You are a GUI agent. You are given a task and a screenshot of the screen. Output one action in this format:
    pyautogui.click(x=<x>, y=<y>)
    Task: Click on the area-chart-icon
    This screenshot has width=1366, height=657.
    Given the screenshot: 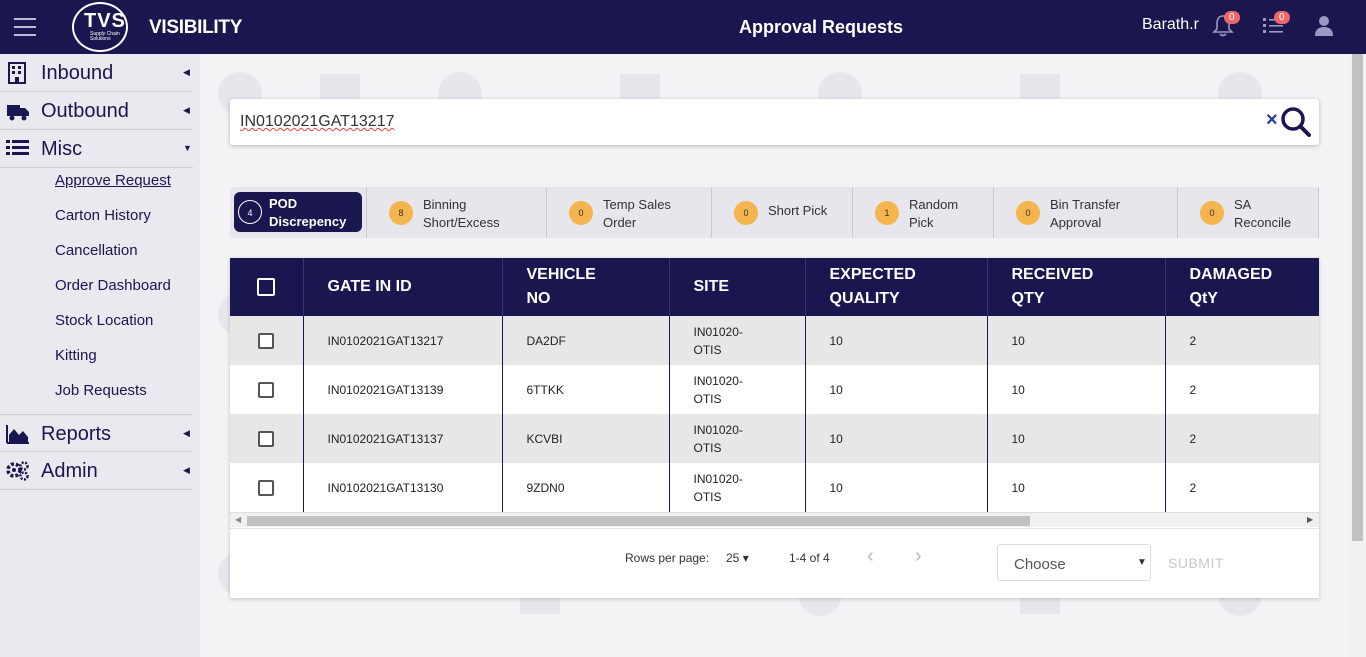 What is the action you would take?
    pyautogui.click(x=17, y=434)
    